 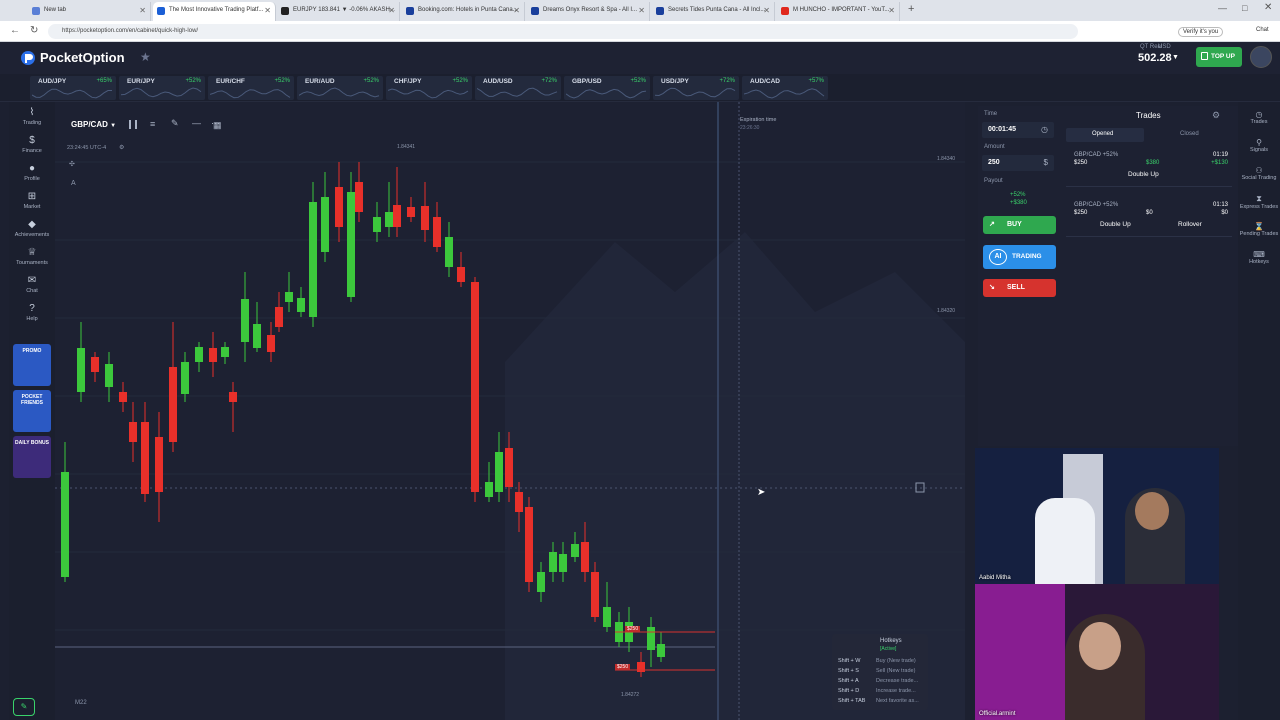 I want to click on line-icon: —, so click(x=196, y=123).